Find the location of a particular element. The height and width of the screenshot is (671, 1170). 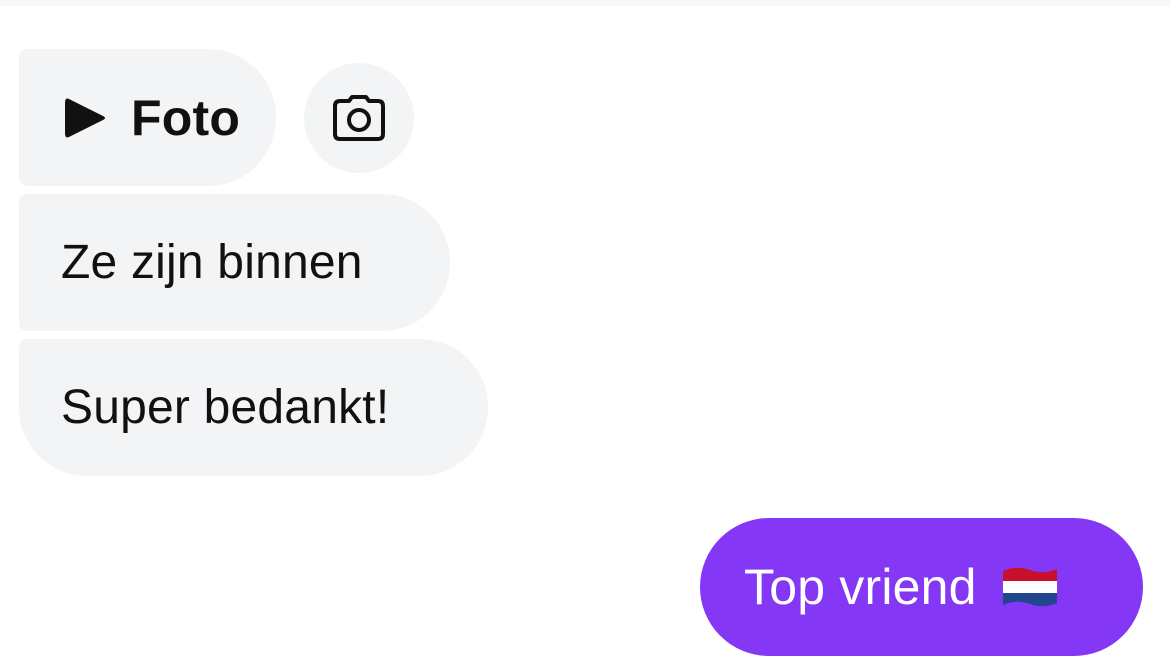

outgoing-message: Top vriend is located at coordinates (921, 587).